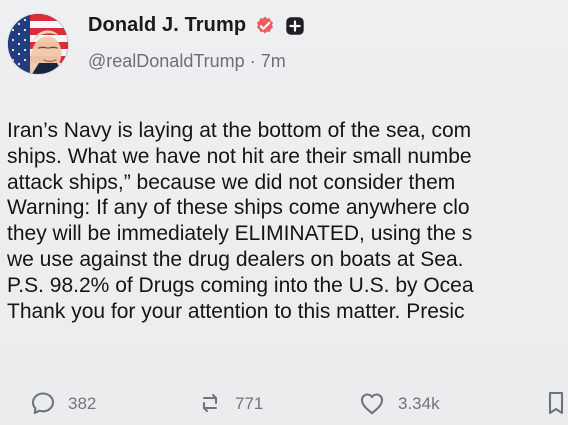 The height and width of the screenshot is (425, 568). What do you see at coordinates (166, 61) in the screenshot?
I see `author-handle: @realDonaldTrump` at bounding box center [166, 61].